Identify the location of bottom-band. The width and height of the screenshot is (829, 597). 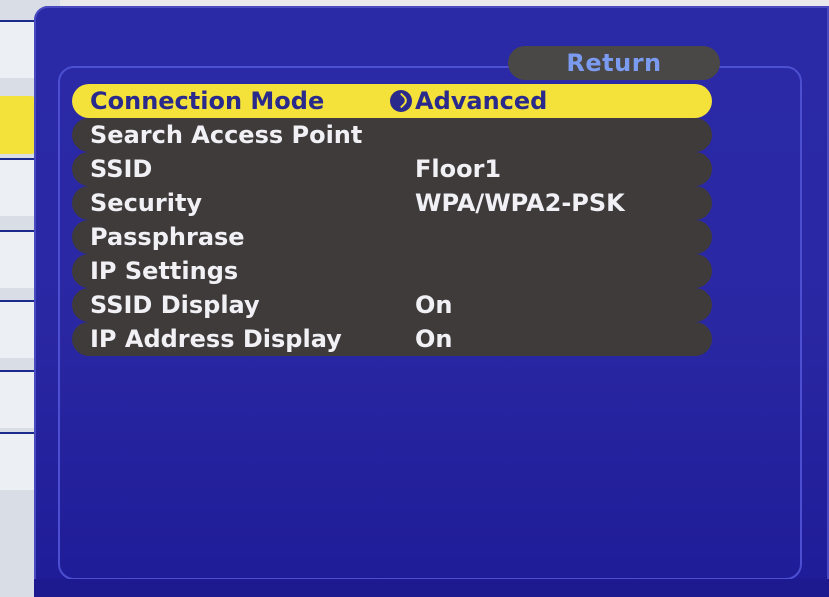
(431, 588).